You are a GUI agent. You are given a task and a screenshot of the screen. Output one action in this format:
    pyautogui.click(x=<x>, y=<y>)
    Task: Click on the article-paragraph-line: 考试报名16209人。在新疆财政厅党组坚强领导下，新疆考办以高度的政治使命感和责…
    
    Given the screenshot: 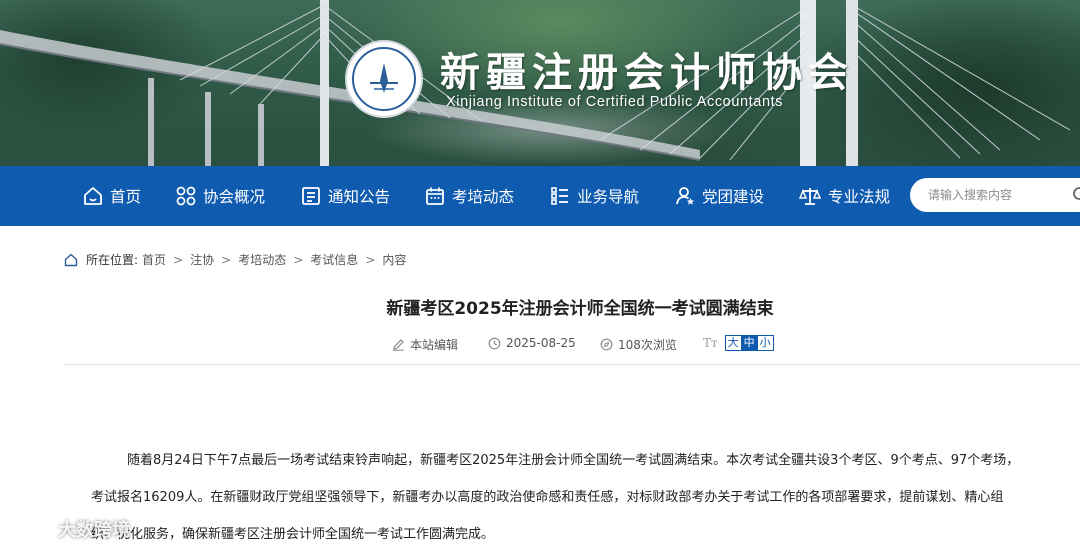 What is the action you would take?
    pyautogui.click(x=547, y=497)
    